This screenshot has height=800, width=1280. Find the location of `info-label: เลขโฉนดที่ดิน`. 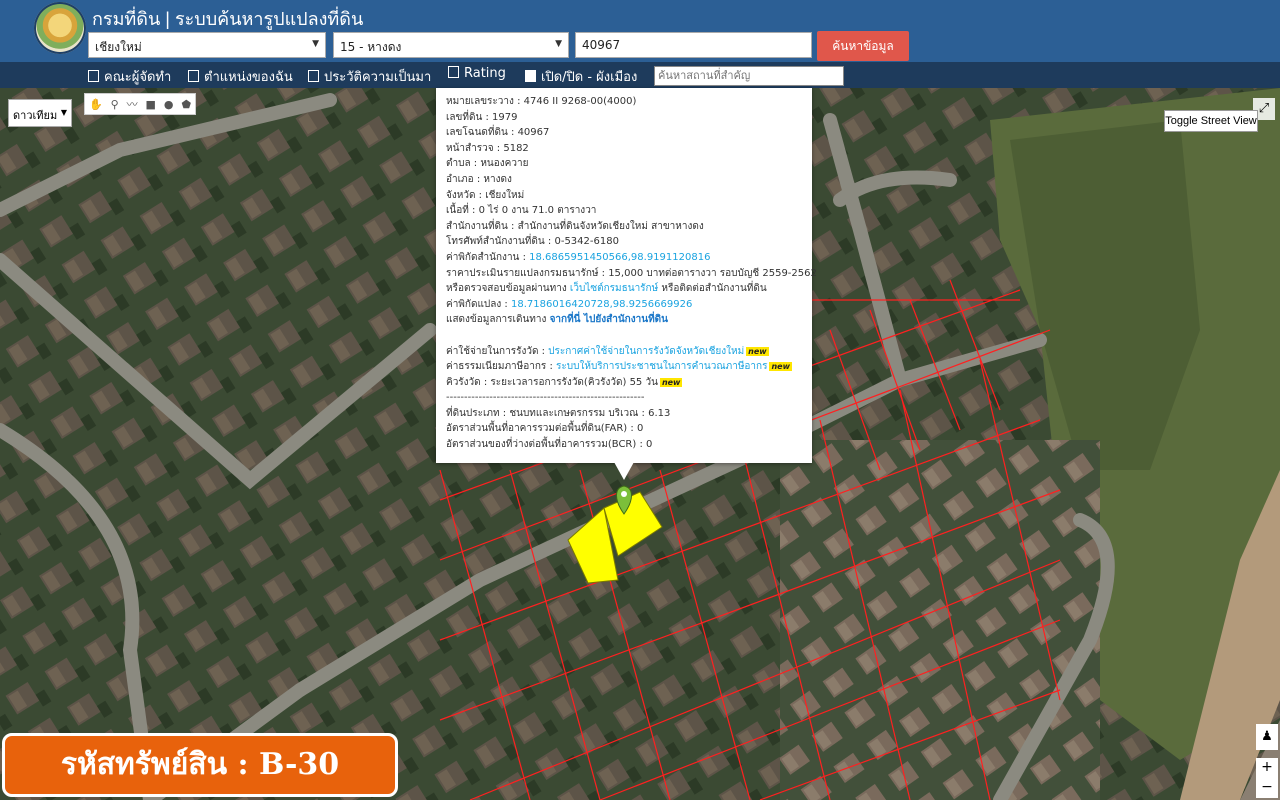

info-label: เลขโฉนดที่ดิน is located at coordinates (477, 133).